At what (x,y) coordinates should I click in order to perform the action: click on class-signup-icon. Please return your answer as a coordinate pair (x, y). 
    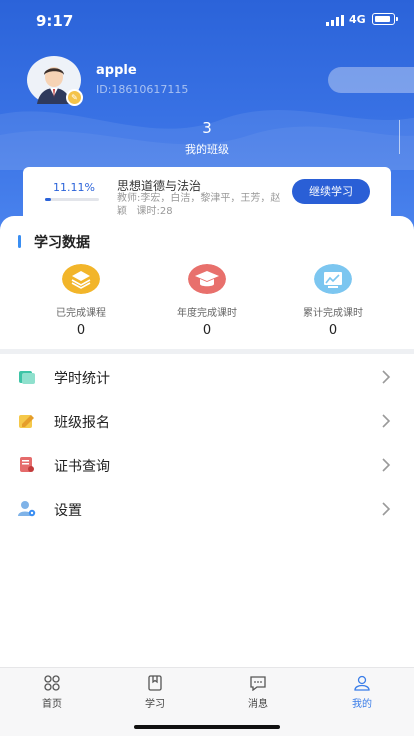
    Looking at the image, I should click on (26, 421).